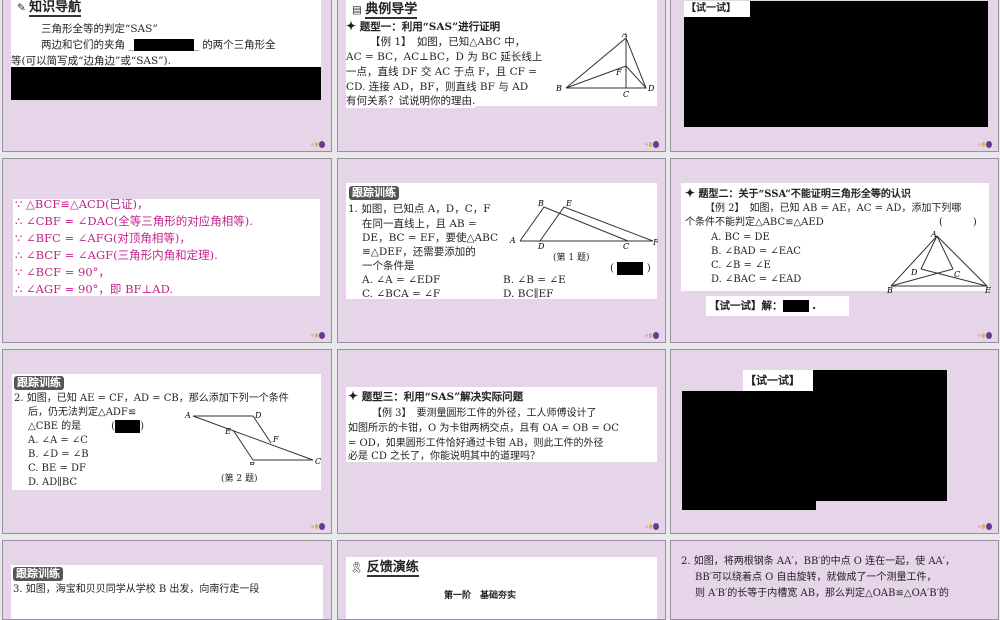 The height and width of the screenshot is (620, 1000). Describe the element at coordinates (534, 280) in the screenshot. I see `option-b: B. ∠B = ∠E` at that location.